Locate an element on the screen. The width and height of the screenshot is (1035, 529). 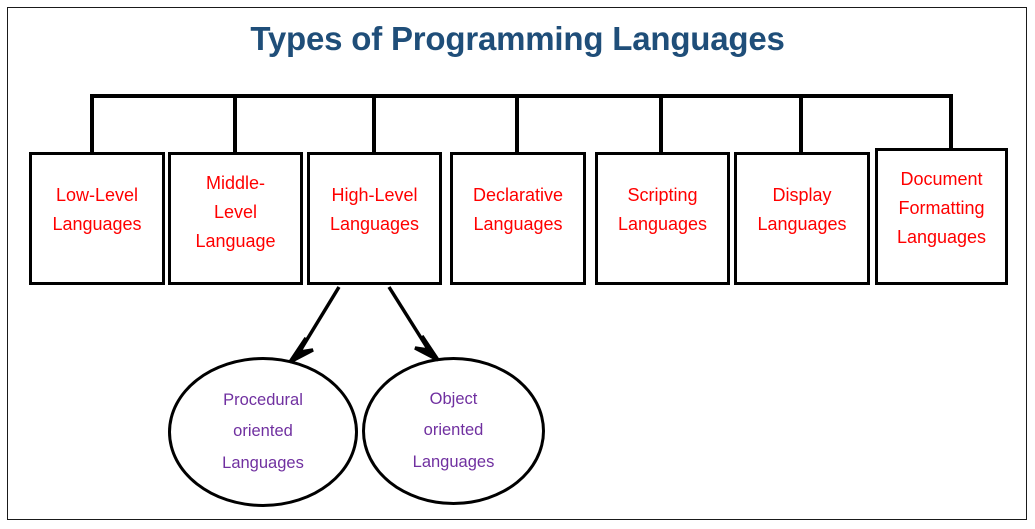
box-high-level: High-Level Languages is located at coordinates (374, 218).